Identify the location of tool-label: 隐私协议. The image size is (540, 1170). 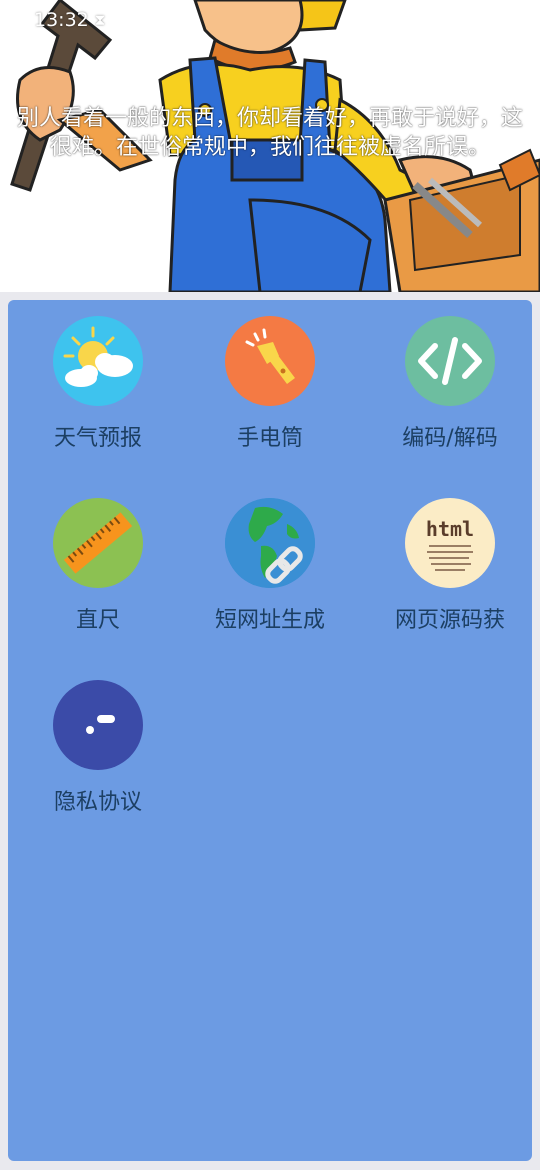
(97, 802).